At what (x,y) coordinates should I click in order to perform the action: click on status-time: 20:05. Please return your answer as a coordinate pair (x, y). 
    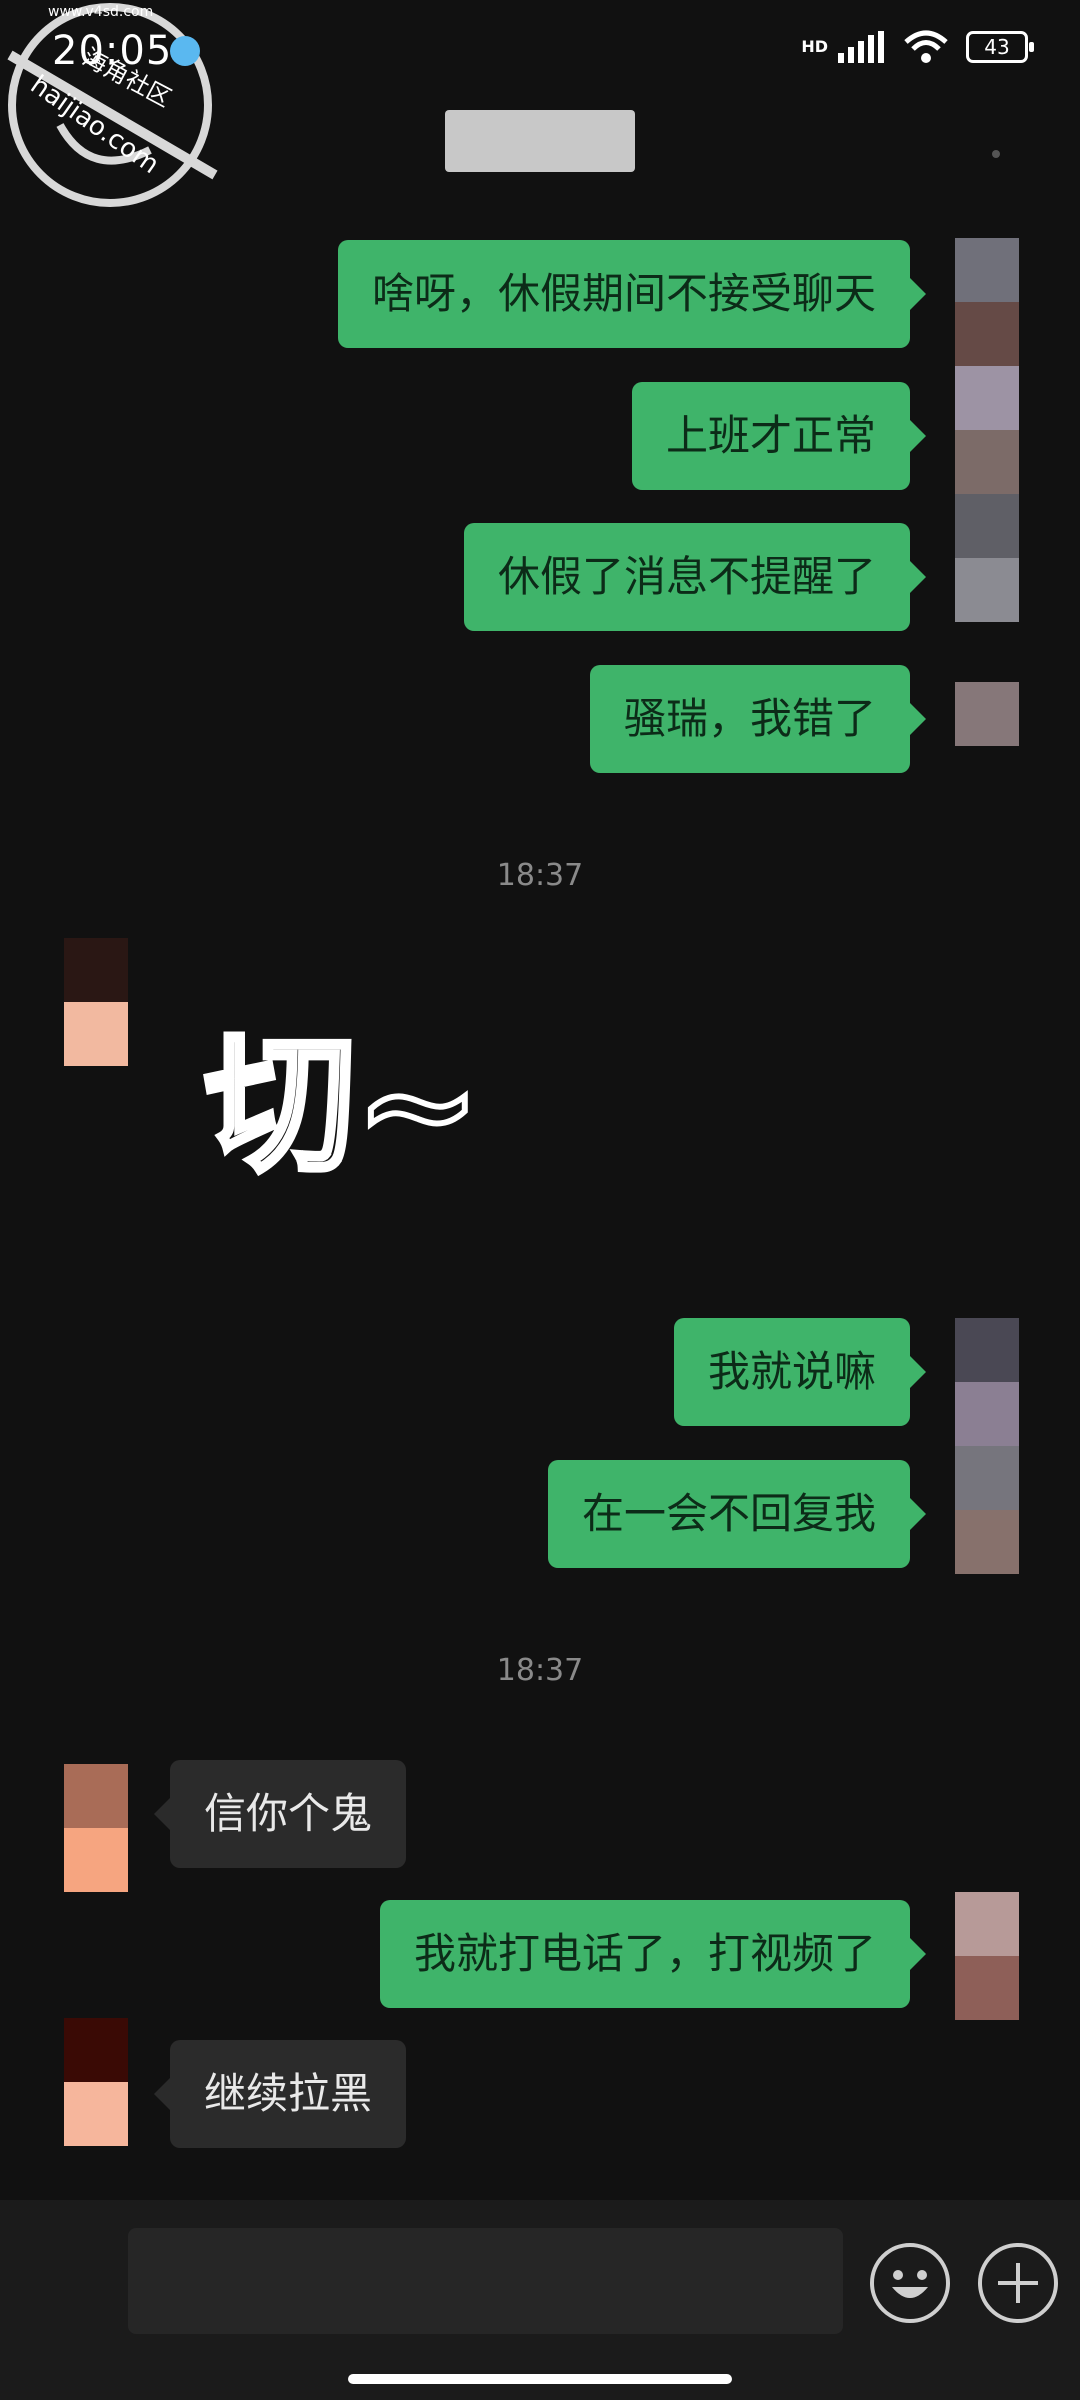
    Looking at the image, I should click on (112, 51).